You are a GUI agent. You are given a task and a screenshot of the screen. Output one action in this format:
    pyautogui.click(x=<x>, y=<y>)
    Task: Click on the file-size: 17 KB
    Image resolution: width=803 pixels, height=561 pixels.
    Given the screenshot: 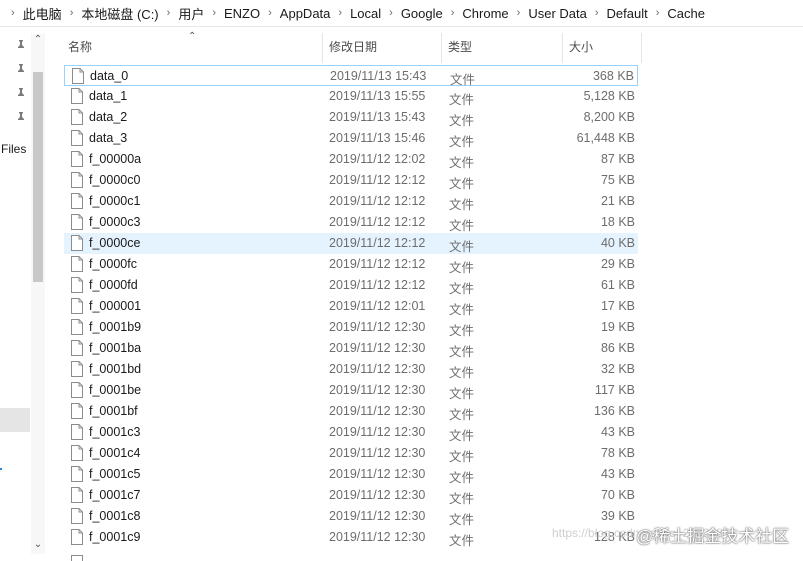 What is the action you would take?
    pyautogui.click(x=617, y=306)
    